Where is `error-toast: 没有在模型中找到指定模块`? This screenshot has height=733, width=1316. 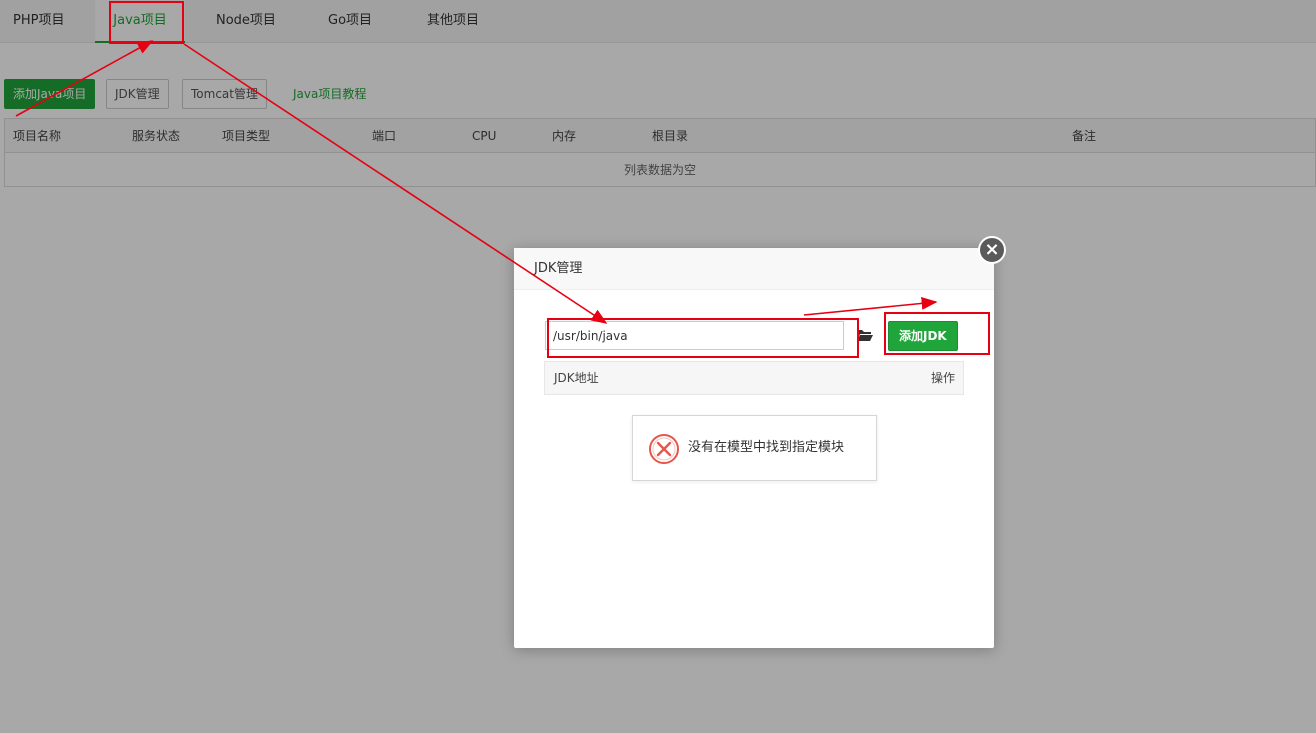 error-toast: 没有在模型中找到指定模块 is located at coordinates (754, 448).